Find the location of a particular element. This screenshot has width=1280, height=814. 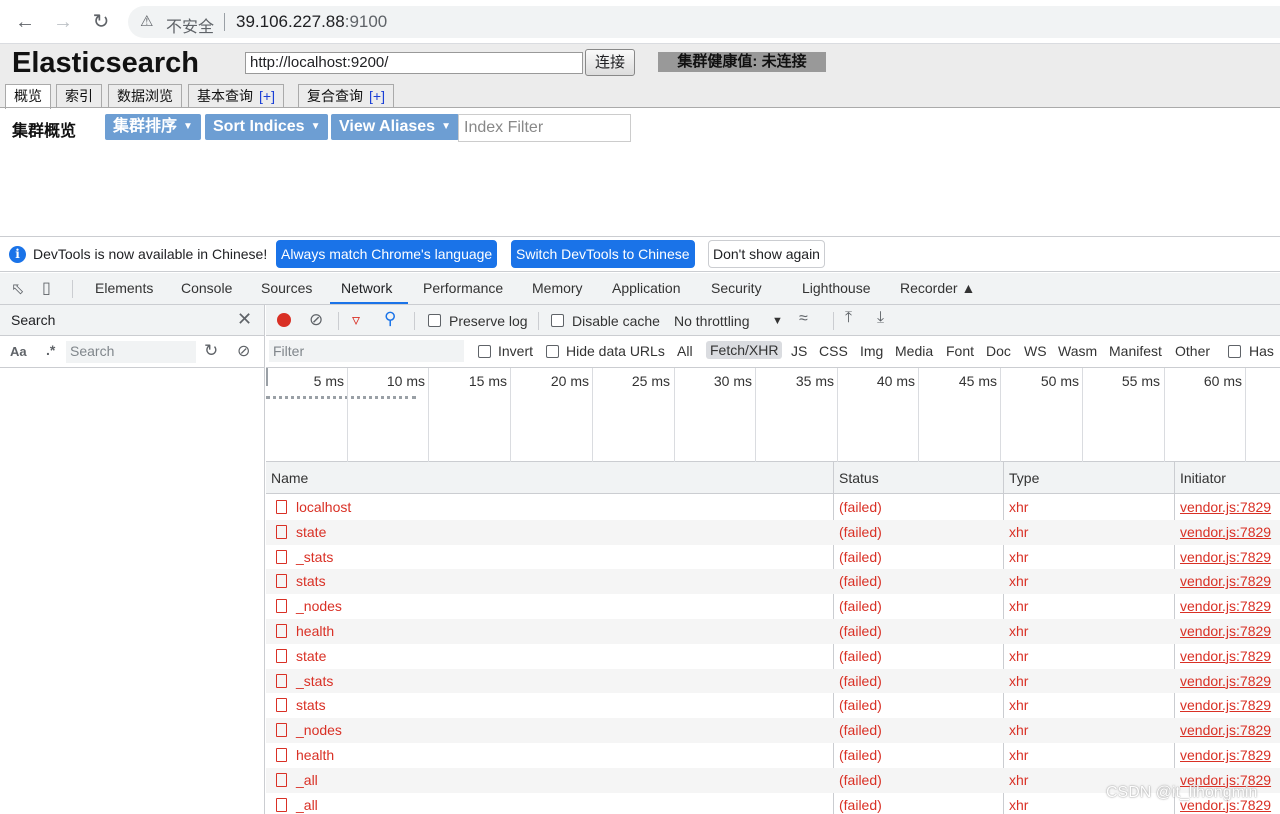

warning-icon: ⚠ is located at coordinates (146, 21).